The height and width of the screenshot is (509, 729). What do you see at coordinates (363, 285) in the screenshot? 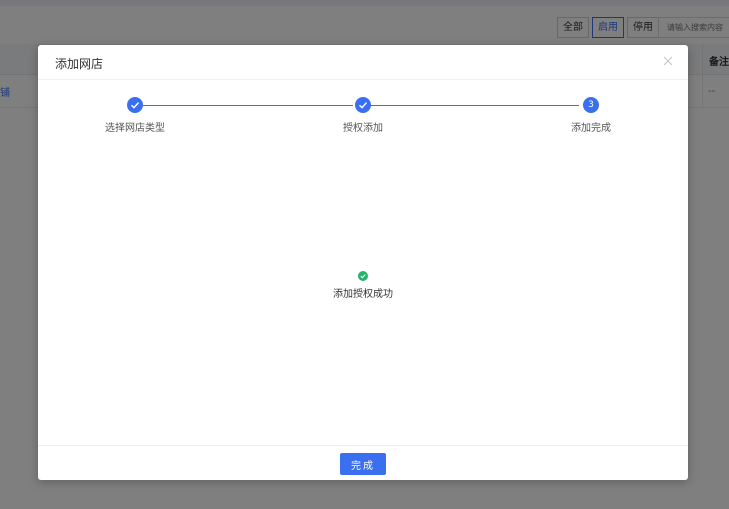
I see `success-message: 添加授权成功` at bounding box center [363, 285].